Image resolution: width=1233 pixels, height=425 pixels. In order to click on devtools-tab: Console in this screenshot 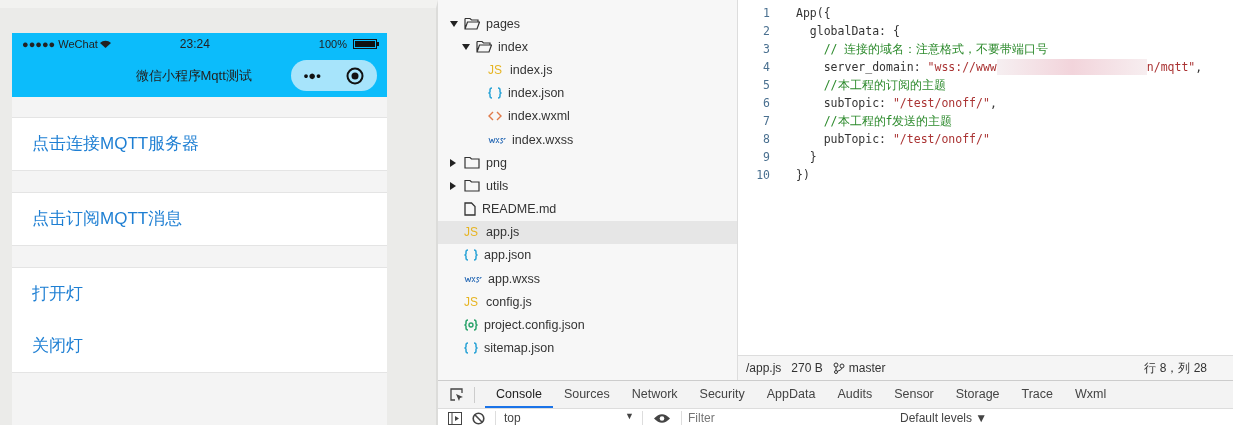, I will do `click(519, 394)`.